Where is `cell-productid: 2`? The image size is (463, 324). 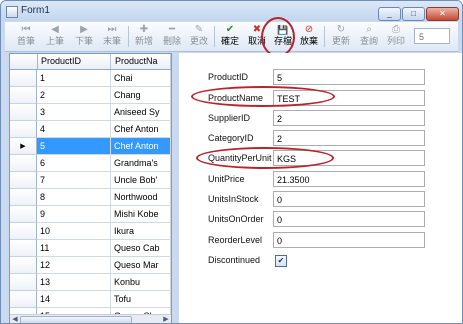 cell-productid: 2 is located at coordinates (74, 95).